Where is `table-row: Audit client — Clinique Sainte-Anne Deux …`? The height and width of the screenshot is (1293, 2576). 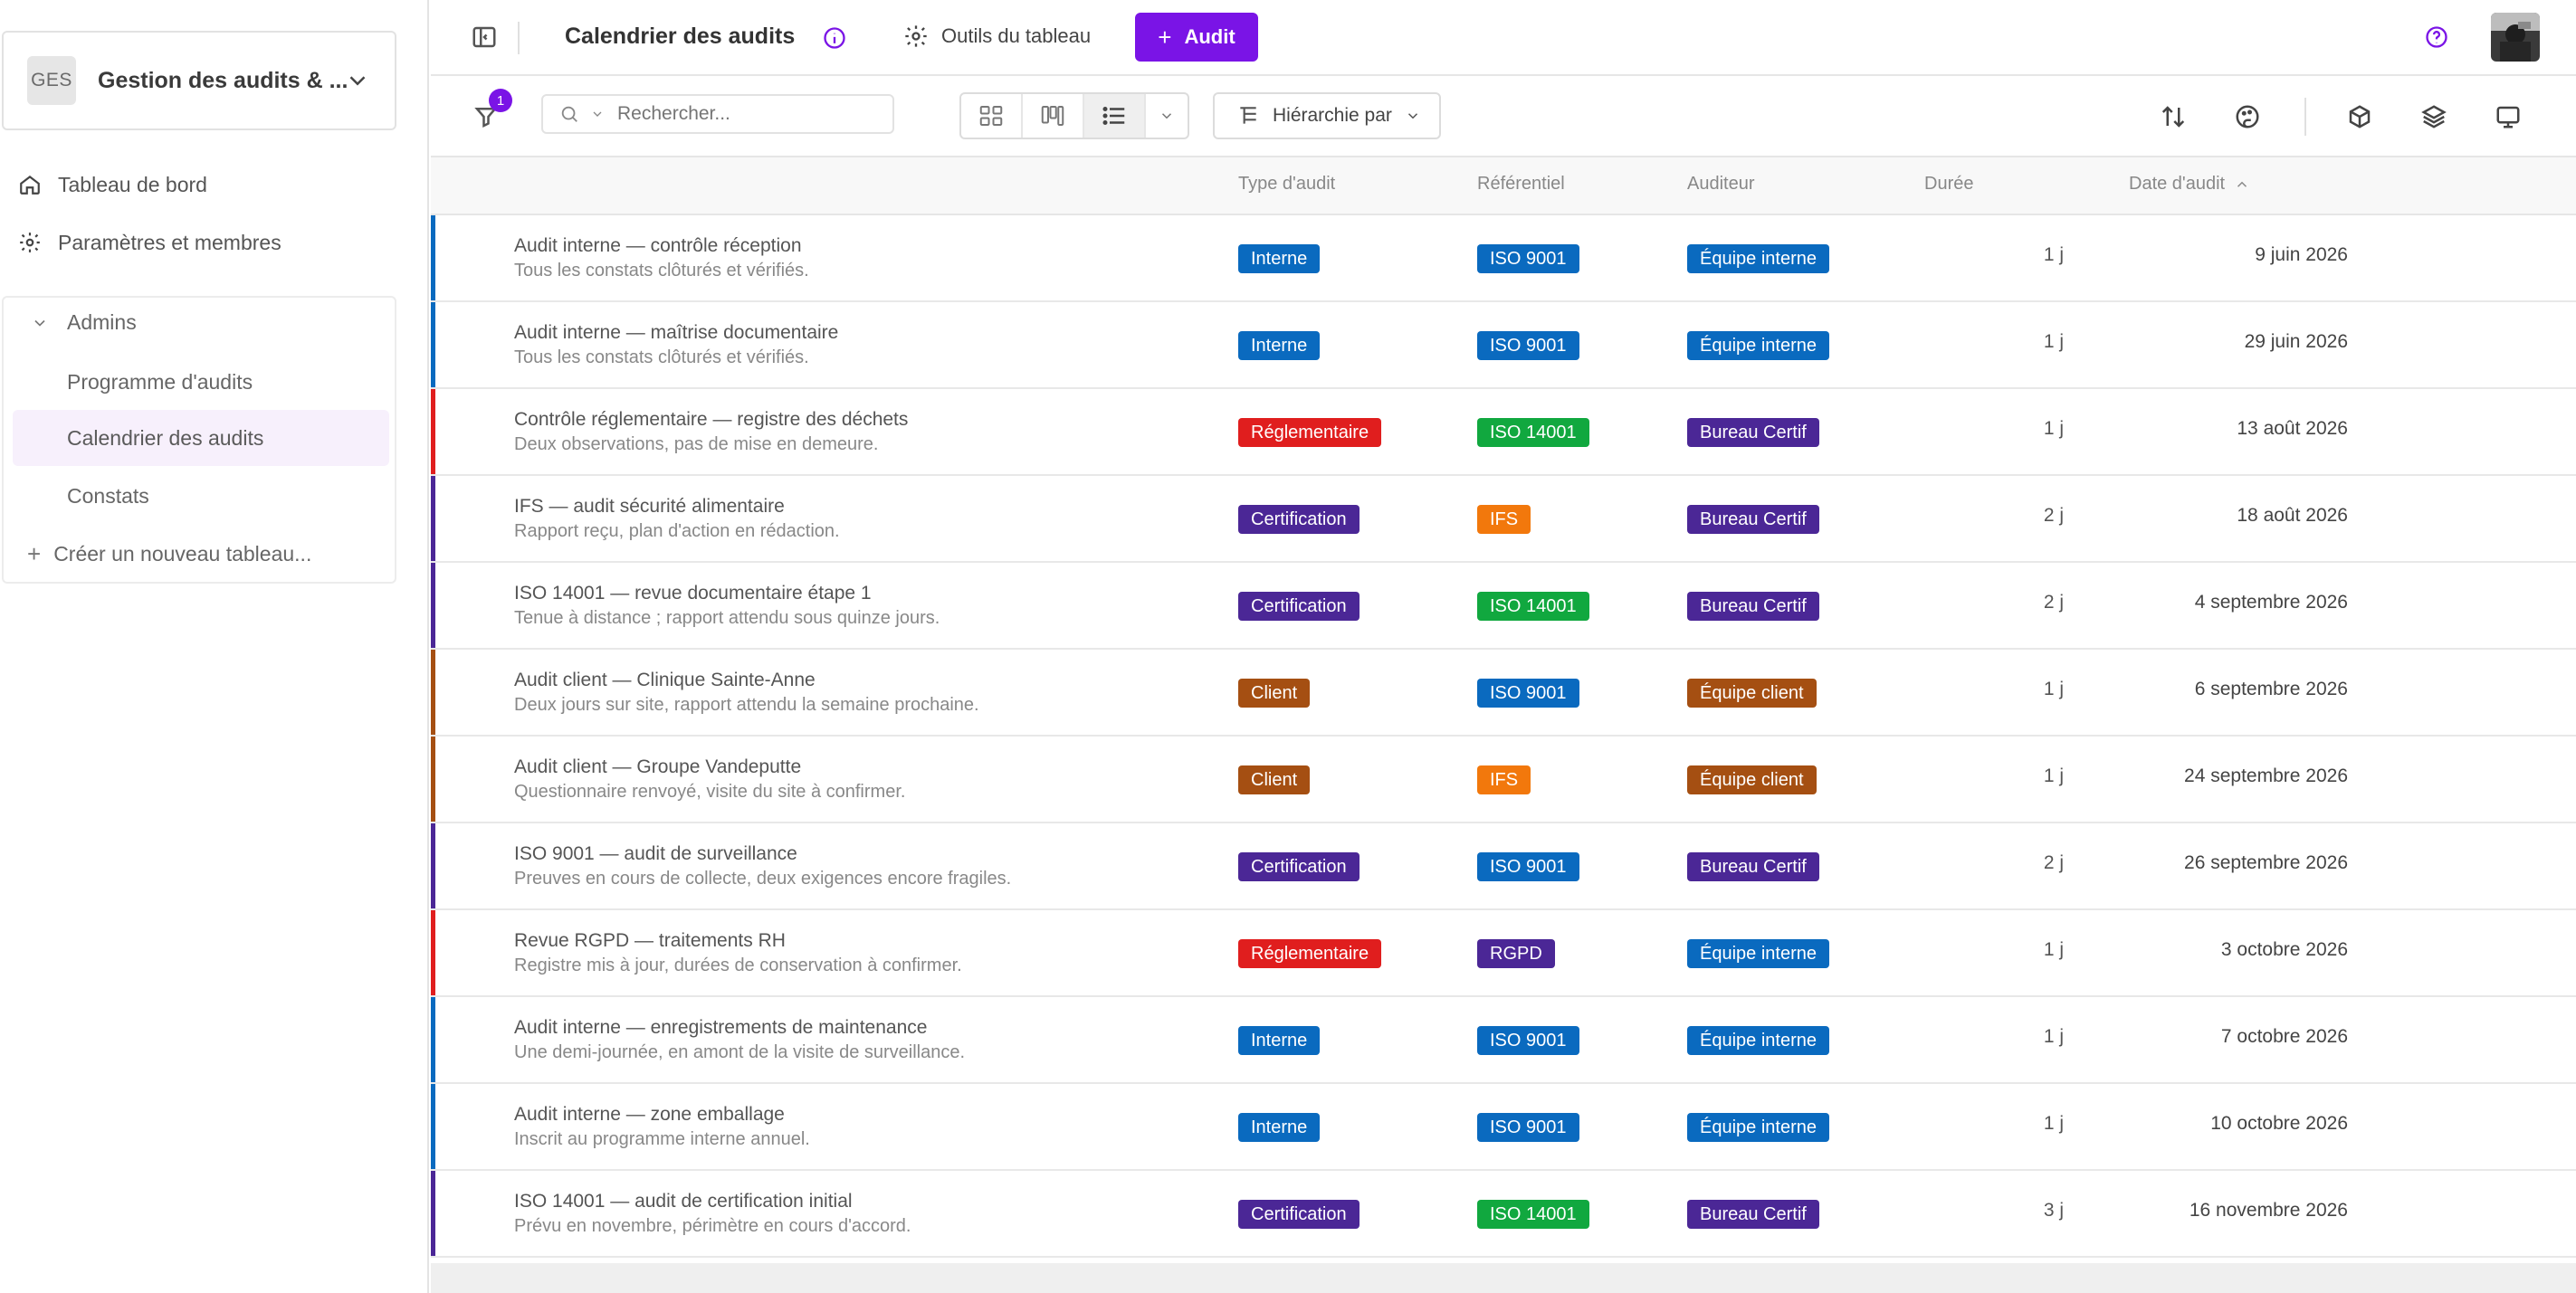 table-row: Audit client — Clinique Sainte-Anne Deux … is located at coordinates (1503, 693).